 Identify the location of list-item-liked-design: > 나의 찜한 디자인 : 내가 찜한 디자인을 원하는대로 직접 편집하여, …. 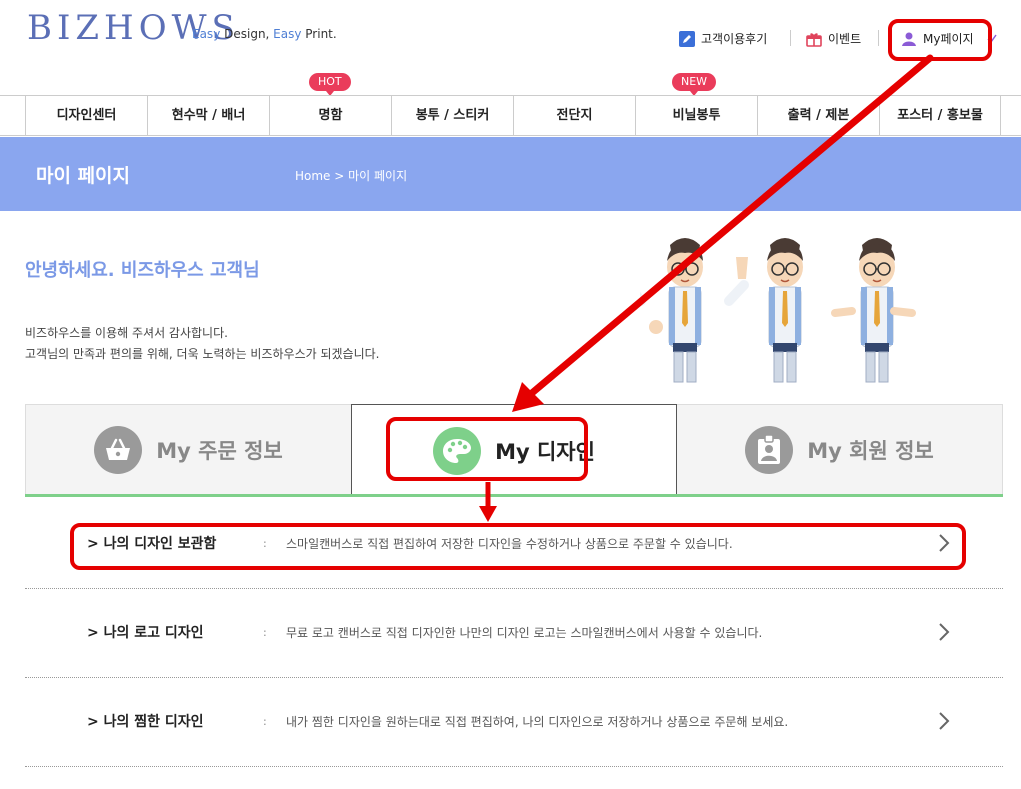
(514, 722).